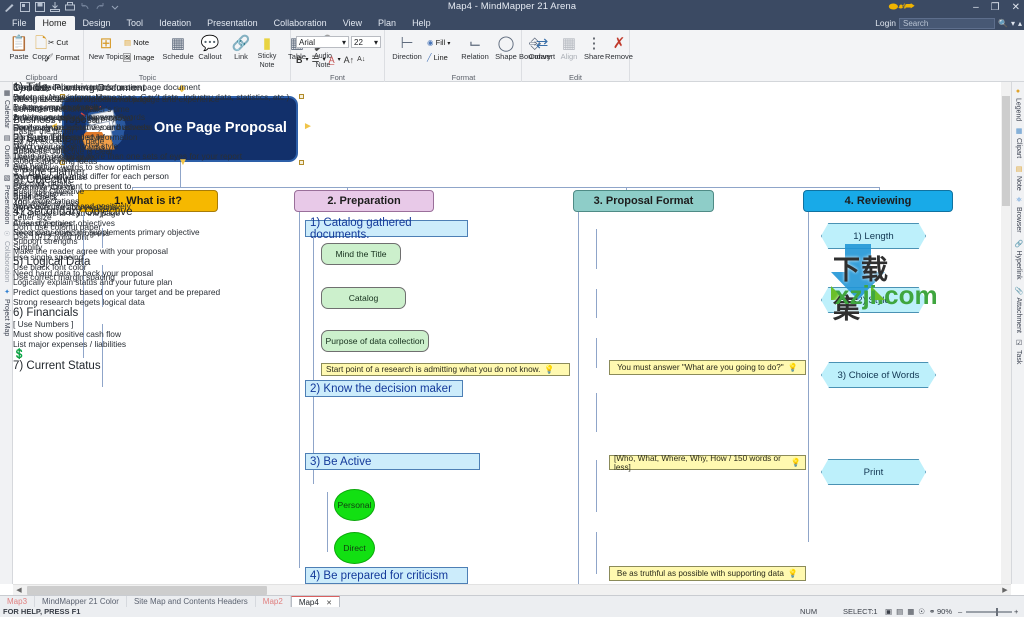 Image resolution: width=1024 pixels, height=617 pixels. What do you see at coordinates (82, 117) in the screenshot?
I see `node-text: Avoid repeatedly using same words` at bounding box center [82, 117].